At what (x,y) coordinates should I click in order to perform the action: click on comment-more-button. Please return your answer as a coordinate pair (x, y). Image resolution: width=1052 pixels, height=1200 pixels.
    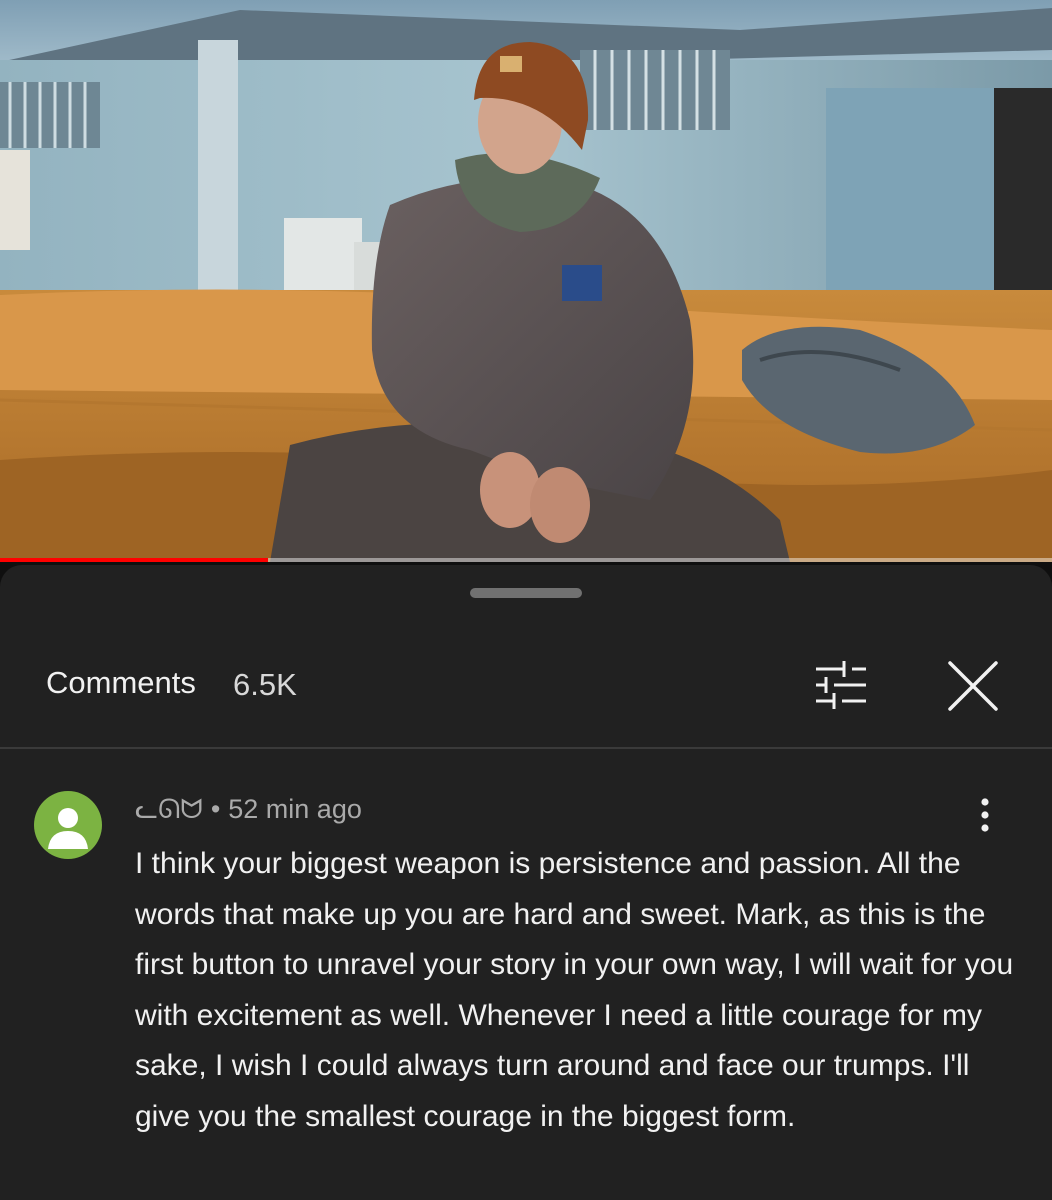
    Looking at the image, I should click on (985, 815).